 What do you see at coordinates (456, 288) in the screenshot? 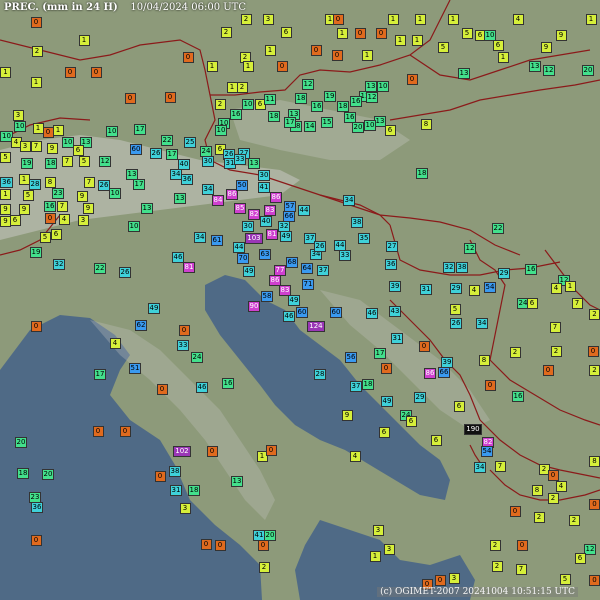
I see `station-precip-label: 29` at bounding box center [456, 288].